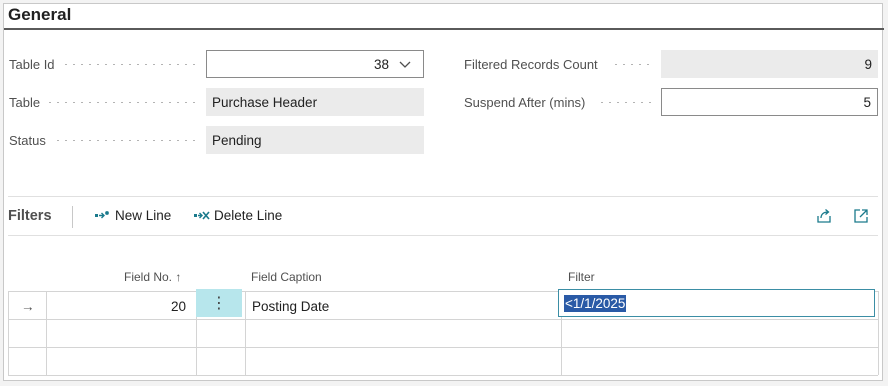  I want to click on sort-ascending-icon: ↑, so click(178, 277).